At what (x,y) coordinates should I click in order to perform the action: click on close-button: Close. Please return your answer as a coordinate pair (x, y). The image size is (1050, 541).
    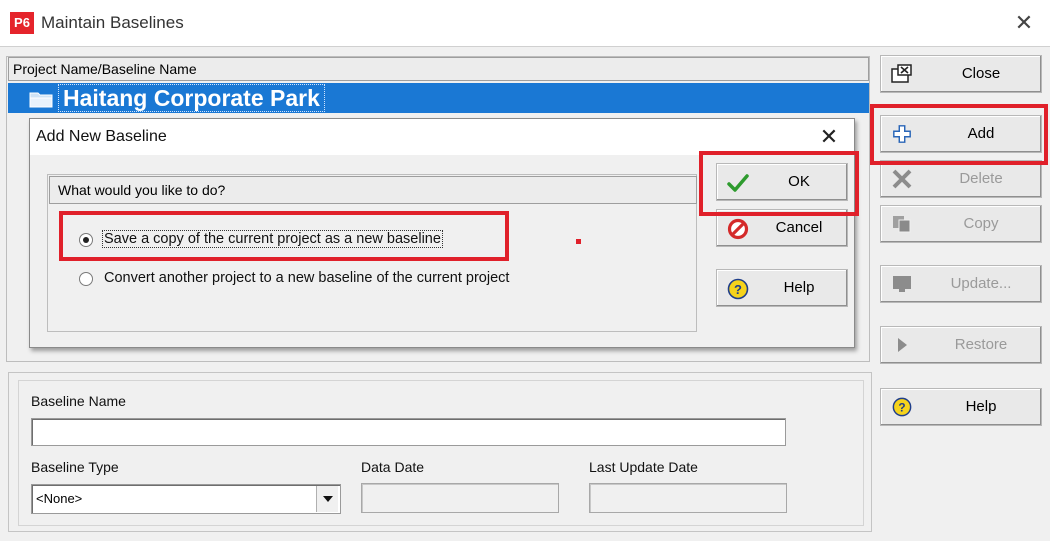
    Looking at the image, I should click on (961, 74).